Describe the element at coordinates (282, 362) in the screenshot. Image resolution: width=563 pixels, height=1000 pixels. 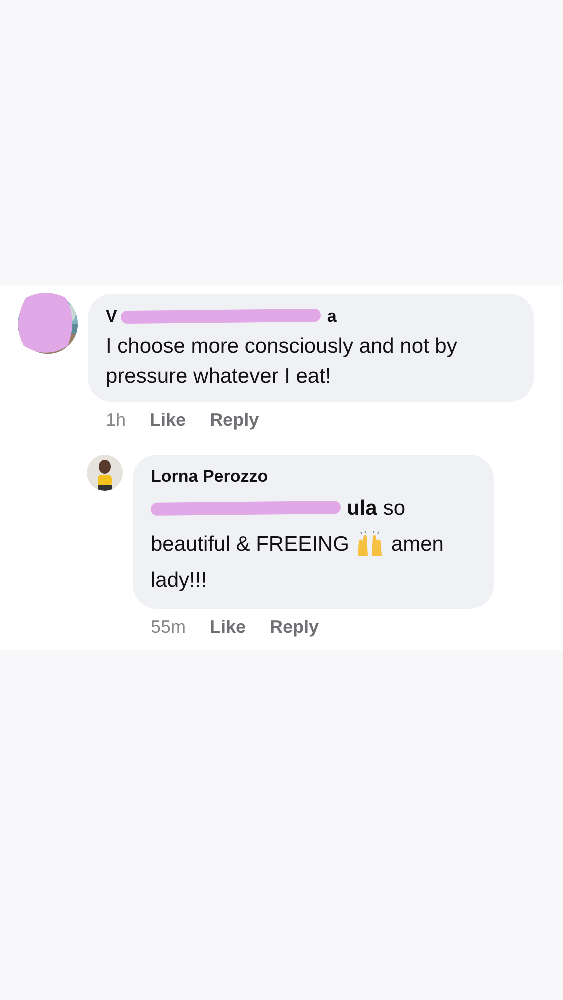
I see `comment-text: I choose more consciously and not by pressure whatever I eat!` at that location.